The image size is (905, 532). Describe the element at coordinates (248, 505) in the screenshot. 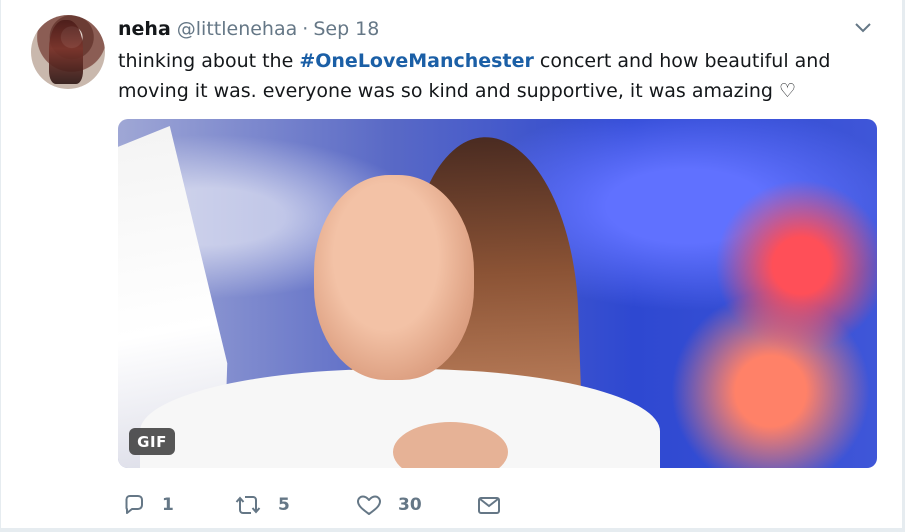

I see `retweet-icon` at that location.